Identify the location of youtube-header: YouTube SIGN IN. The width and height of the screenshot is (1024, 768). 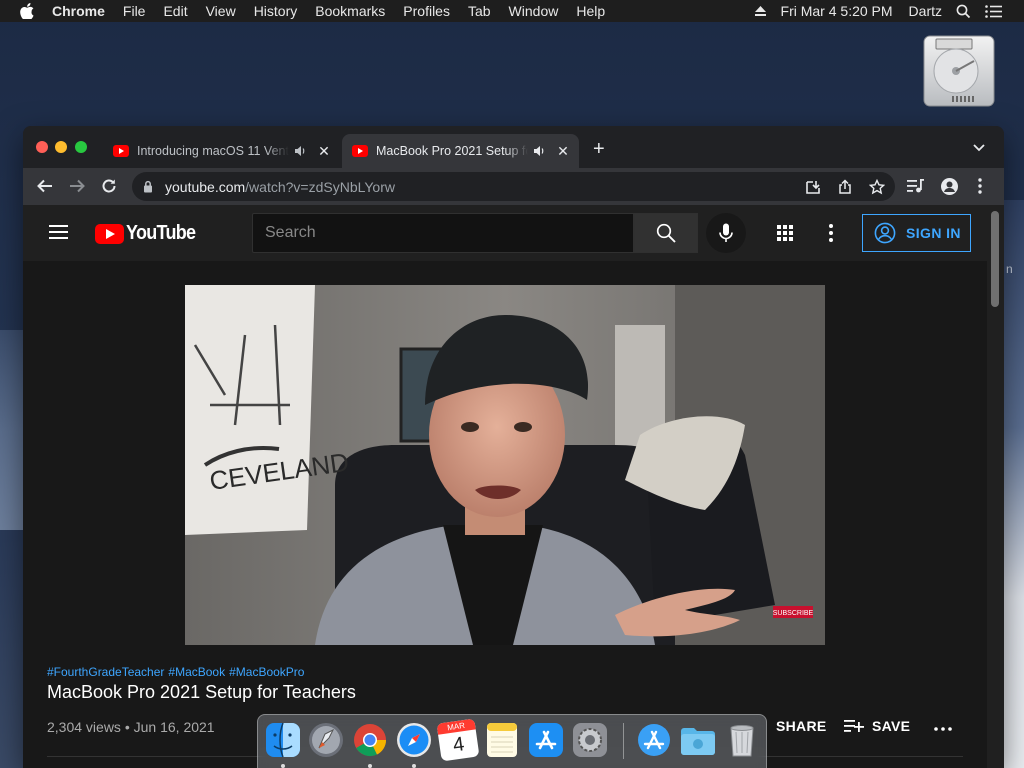
(505, 233).